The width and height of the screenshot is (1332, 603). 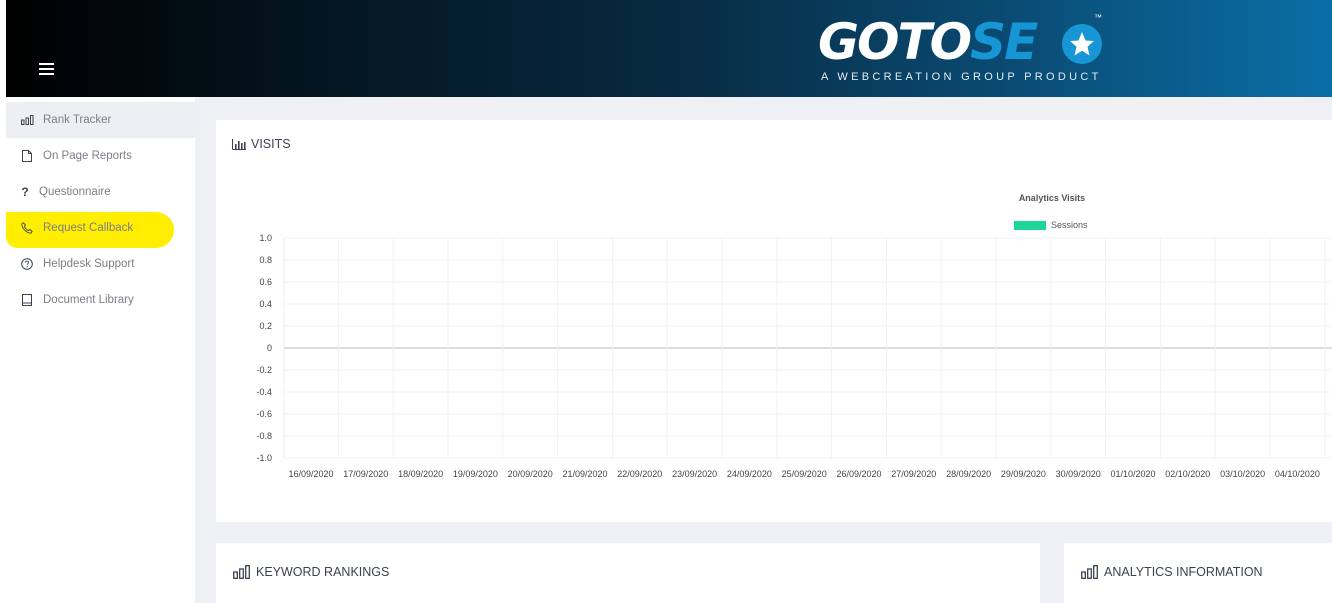 I want to click on x-tick-label: 30/09/2020, so click(x=1078, y=474).